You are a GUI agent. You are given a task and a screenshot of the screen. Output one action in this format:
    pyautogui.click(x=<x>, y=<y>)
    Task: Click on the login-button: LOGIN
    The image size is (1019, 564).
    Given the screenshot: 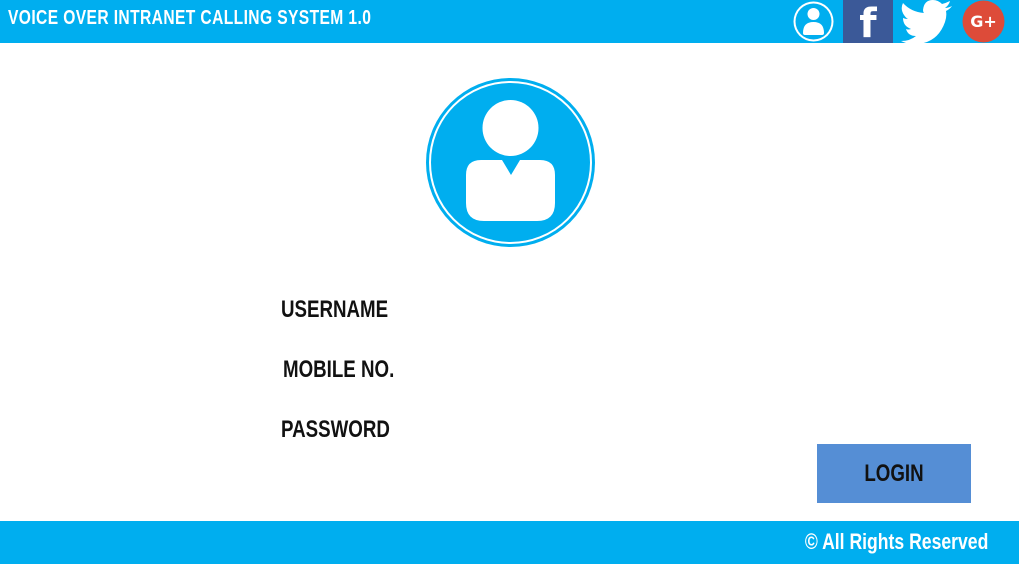 What is the action you would take?
    pyautogui.click(x=894, y=473)
    